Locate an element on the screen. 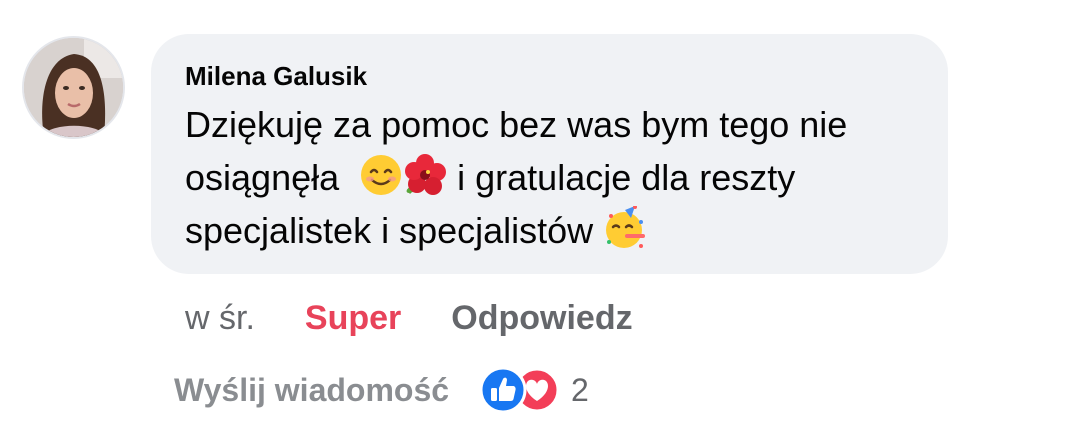 The width and height of the screenshot is (1079, 434). hibiscus-emoji is located at coordinates (426, 174).